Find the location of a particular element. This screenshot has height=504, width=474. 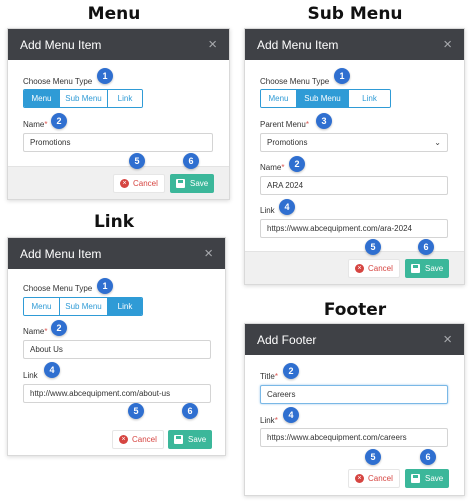

name-input-value: Promotions is located at coordinates (50, 142).